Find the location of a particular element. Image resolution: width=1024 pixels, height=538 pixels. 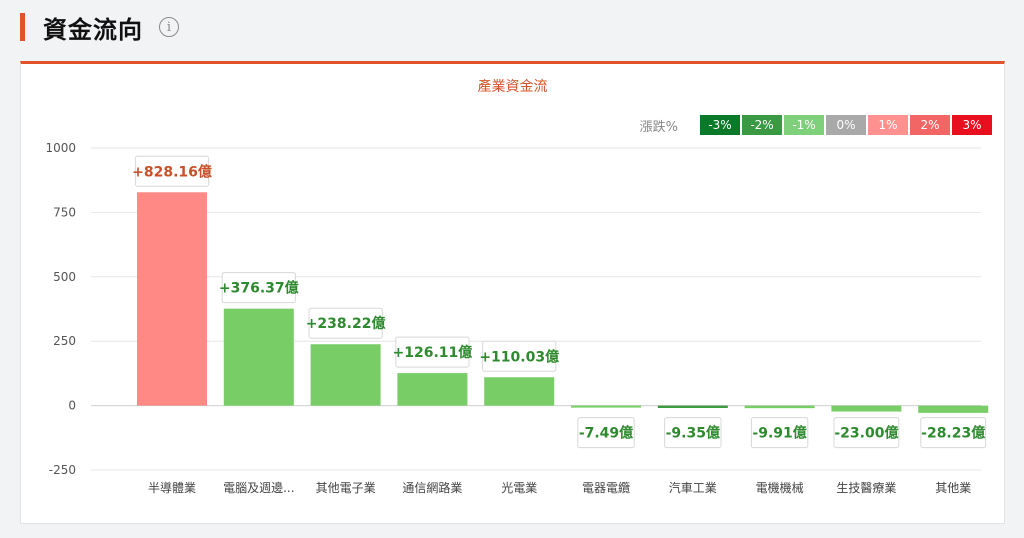

value-label: +110.03億 is located at coordinates (519, 356).